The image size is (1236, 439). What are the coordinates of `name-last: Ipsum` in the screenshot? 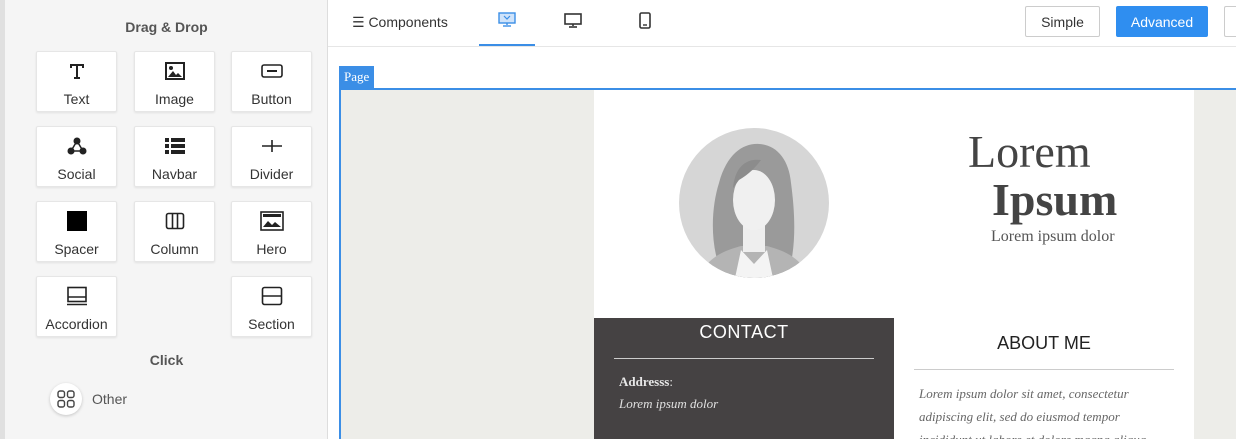 It's located at (1054, 200).